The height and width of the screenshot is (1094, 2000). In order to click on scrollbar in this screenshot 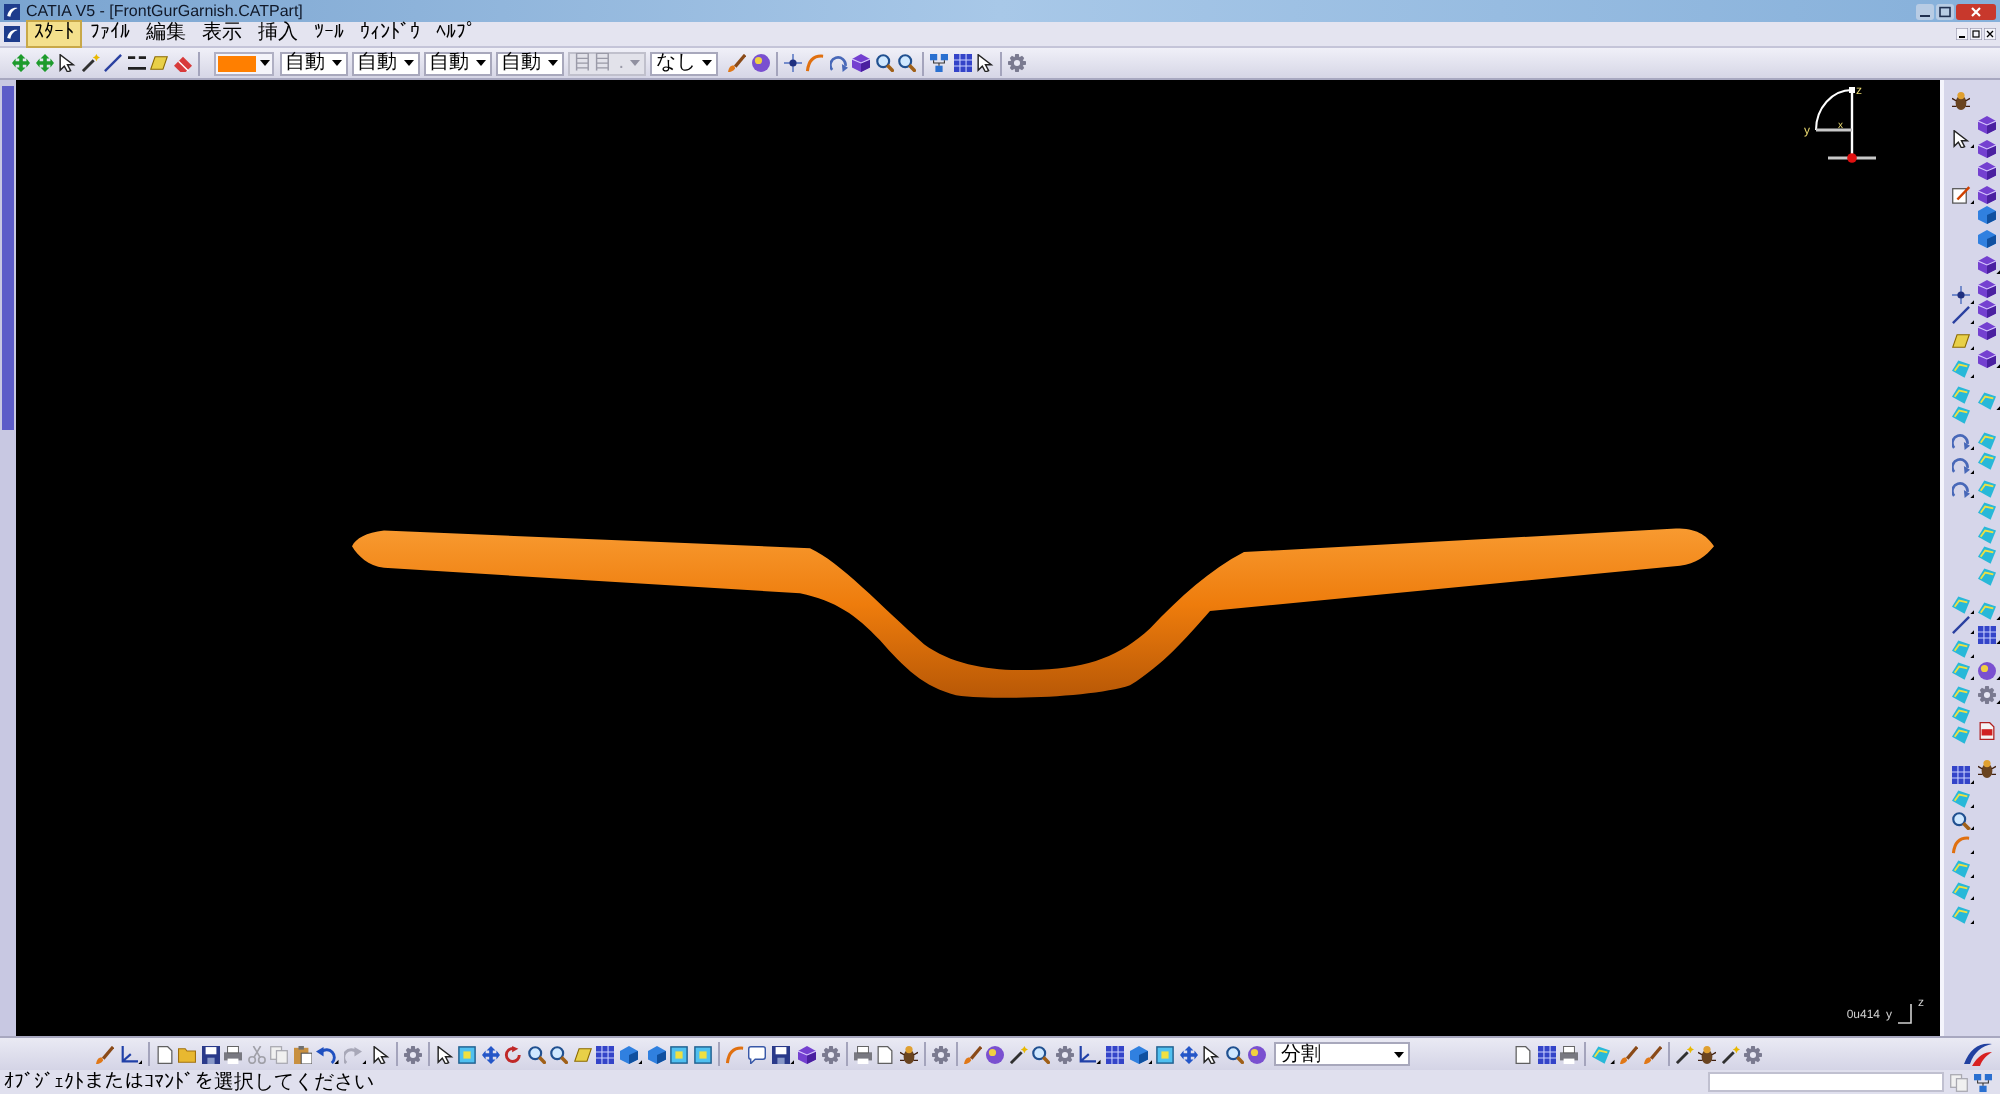, I will do `click(8, 558)`.